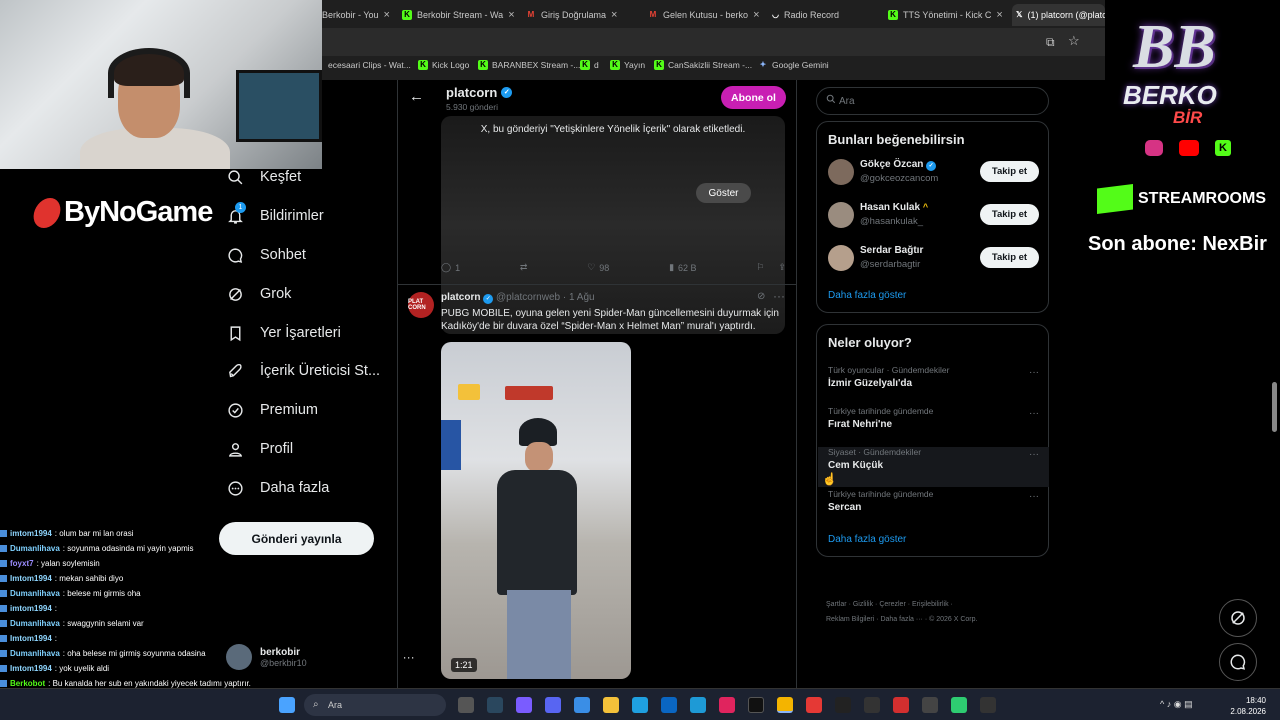 The width and height of the screenshot is (1280, 720). What do you see at coordinates (793, 65) in the screenshot?
I see `bookmark: ✦ Google Gemini` at bounding box center [793, 65].